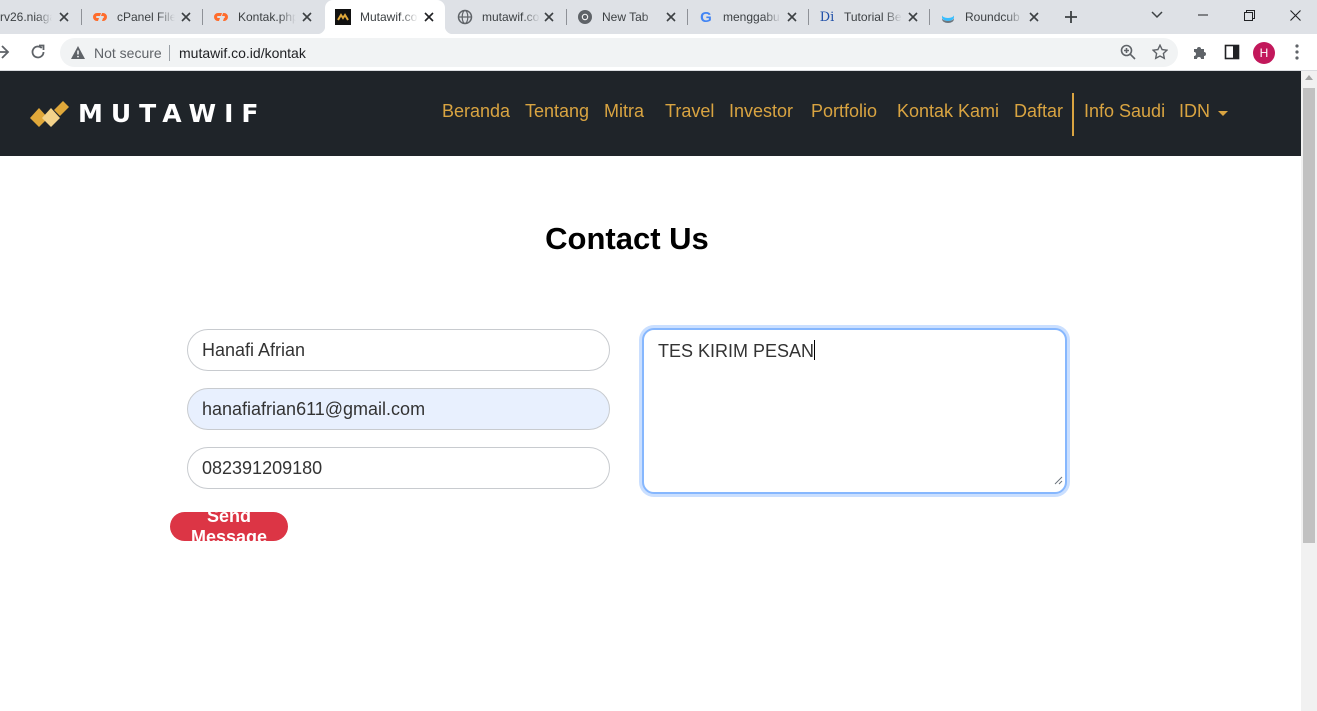  Describe the element at coordinates (1124, 111) in the screenshot. I see `nav-info-saudi: Info Saudi` at that location.